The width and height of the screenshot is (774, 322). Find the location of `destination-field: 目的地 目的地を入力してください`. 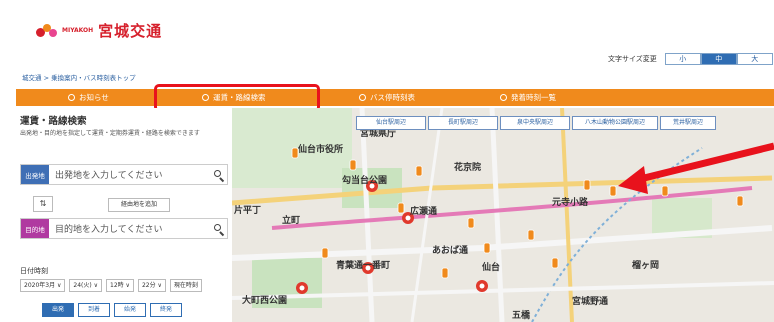

destination-field: 目的地 目的地を入力してください is located at coordinates (124, 228).